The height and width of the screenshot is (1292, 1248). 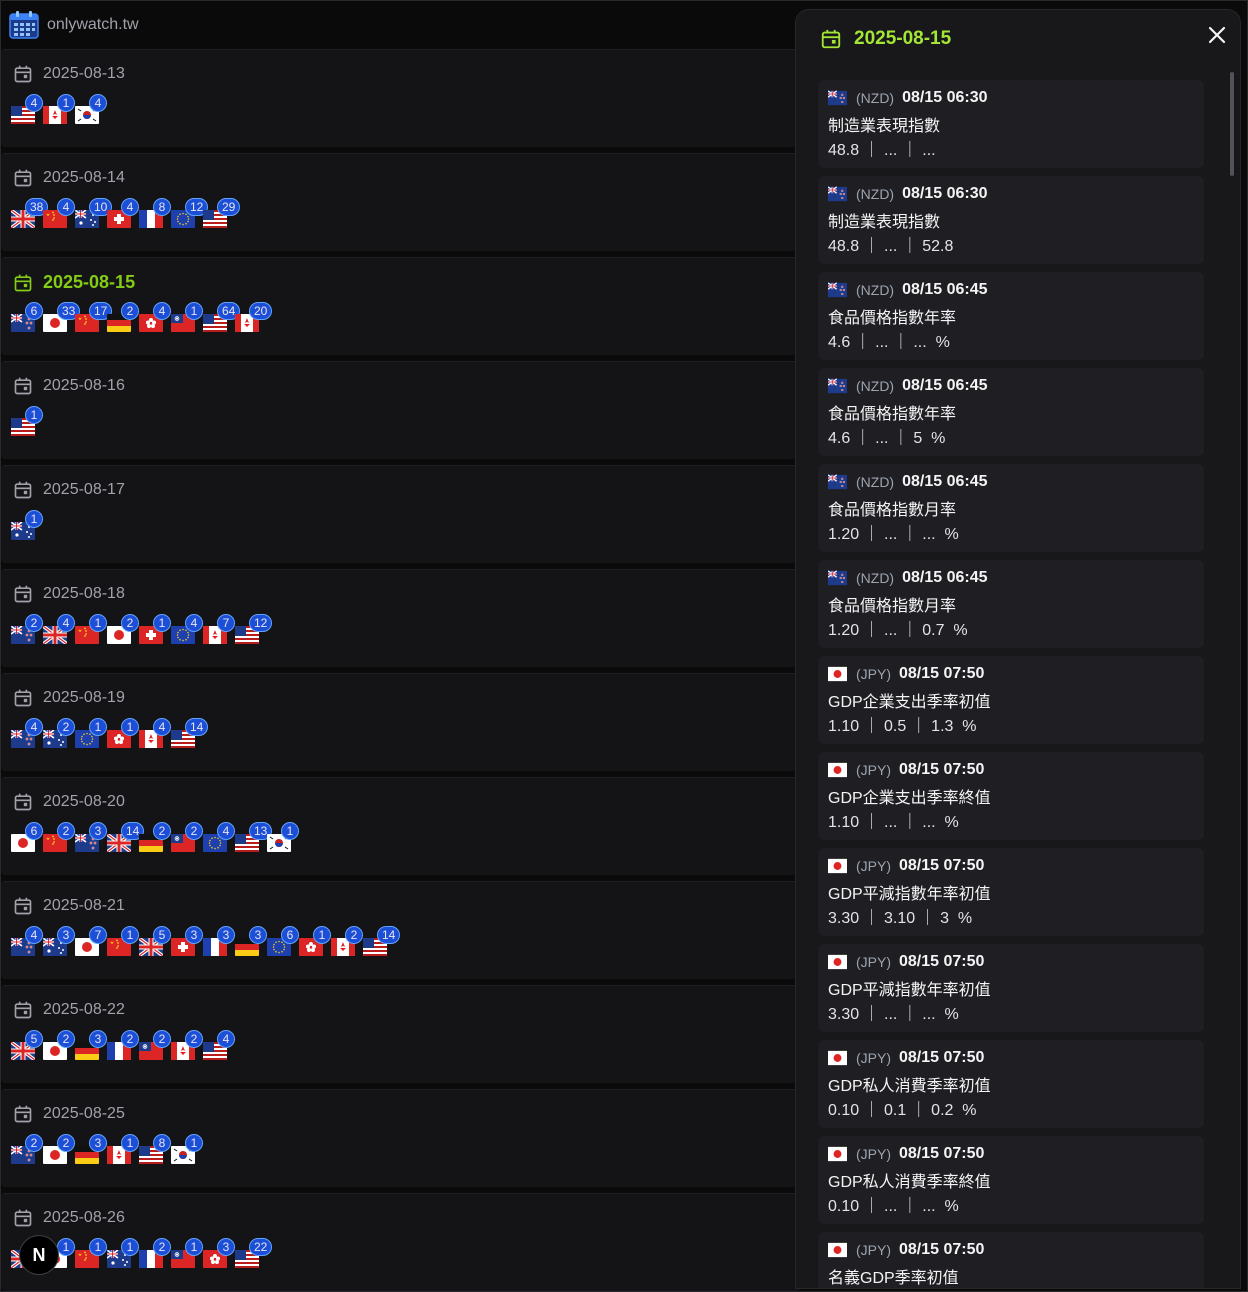 What do you see at coordinates (401, 306) in the screenshot?
I see `day-card: 2025-08-15 6 33 17 2 4 1 64 20` at bounding box center [401, 306].